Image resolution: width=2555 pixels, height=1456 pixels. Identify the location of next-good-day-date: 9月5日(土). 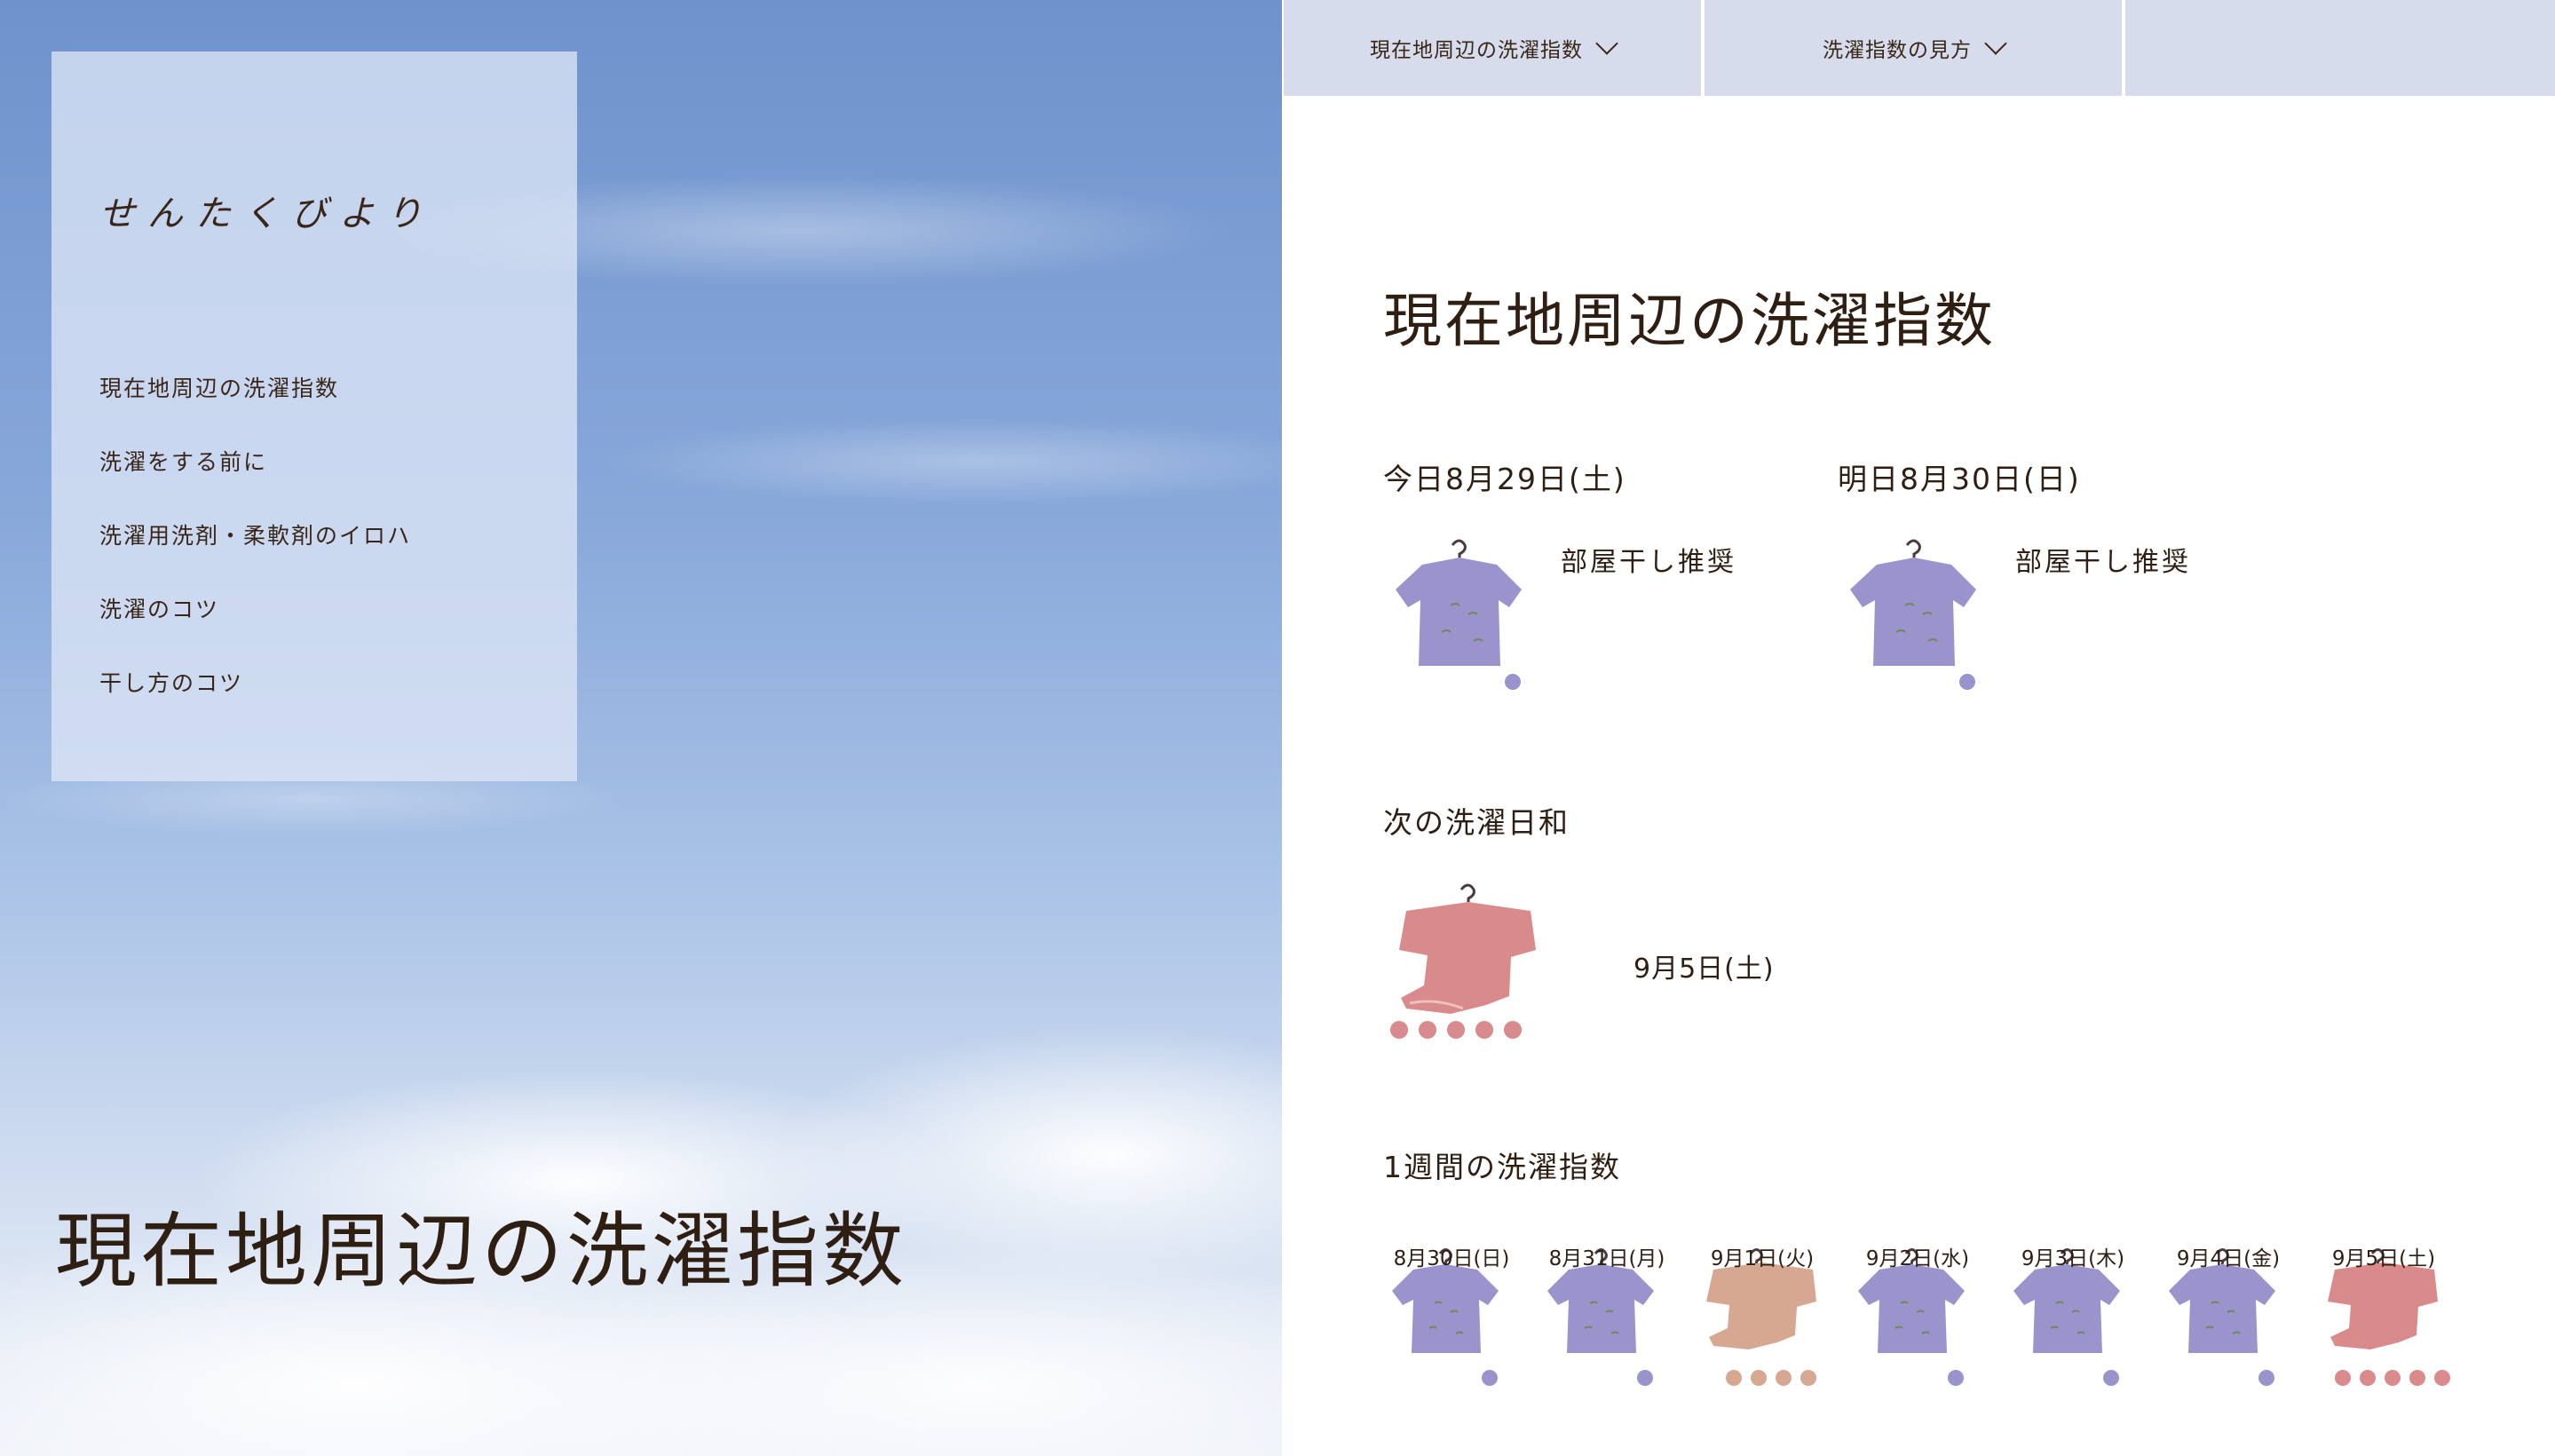
(1704, 969).